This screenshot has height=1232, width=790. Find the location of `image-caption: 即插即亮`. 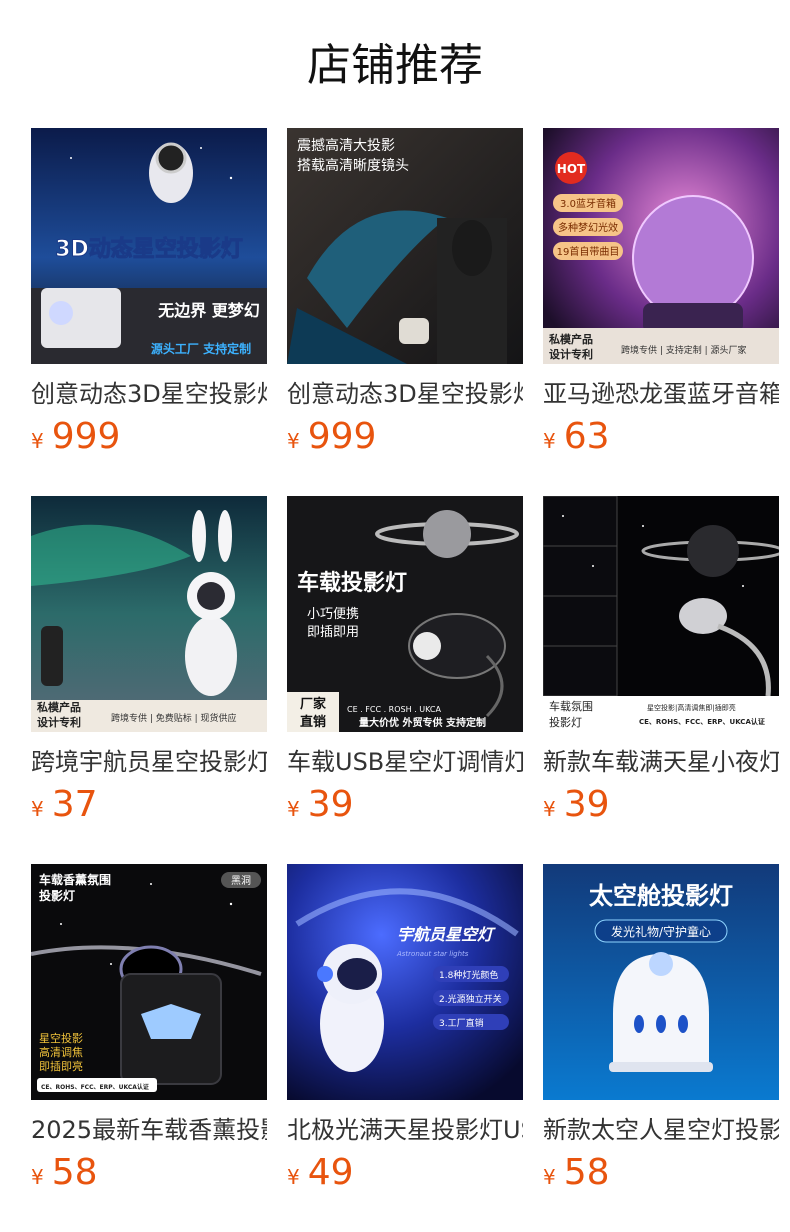

image-caption: 即插即亮 is located at coordinates (61, 1066).